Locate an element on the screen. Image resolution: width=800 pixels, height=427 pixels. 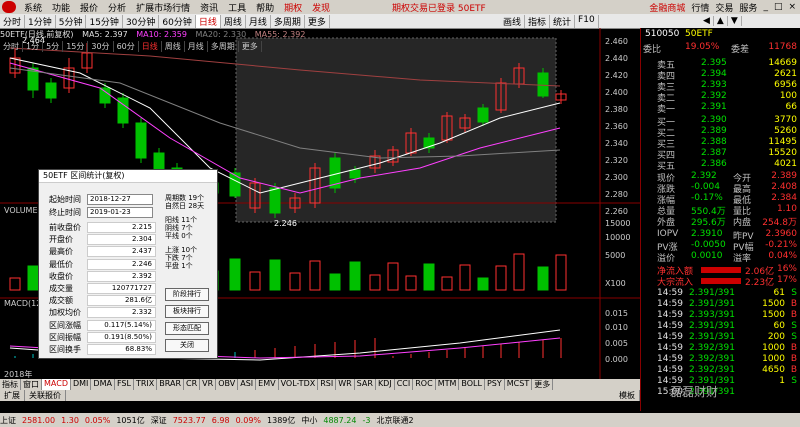
menu-item-quote: 报价 is located at coordinates (89, 7).